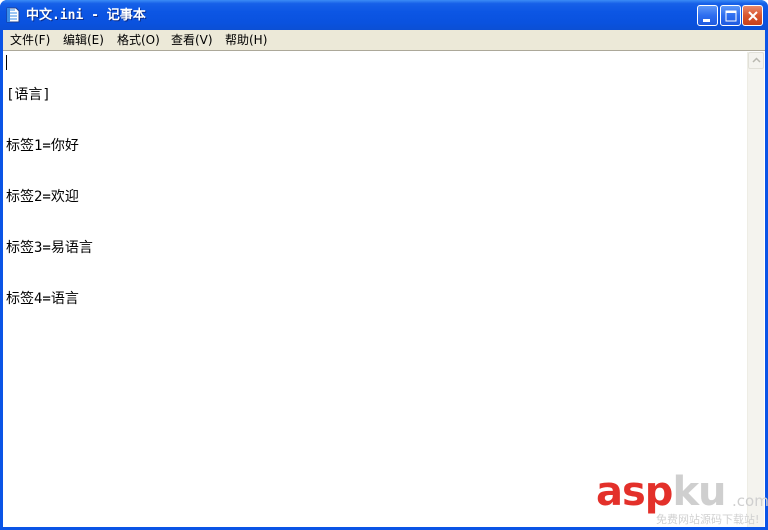 The image size is (768, 530). I want to click on title-bar: 中文.ini - 记事本, so click(384, 15).